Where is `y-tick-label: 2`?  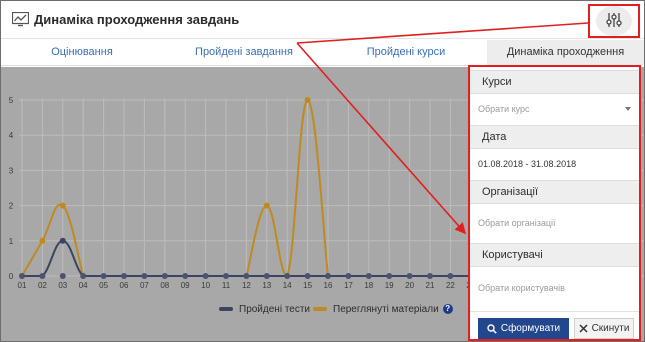 y-tick-label: 2 is located at coordinates (11, 206).